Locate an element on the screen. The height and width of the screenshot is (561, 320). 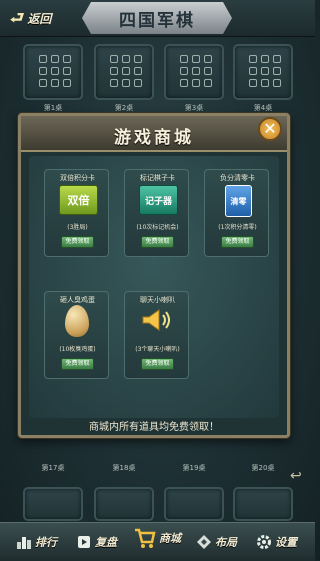
item-desc: (10次标记机会) is located at coordinates (157, 227).